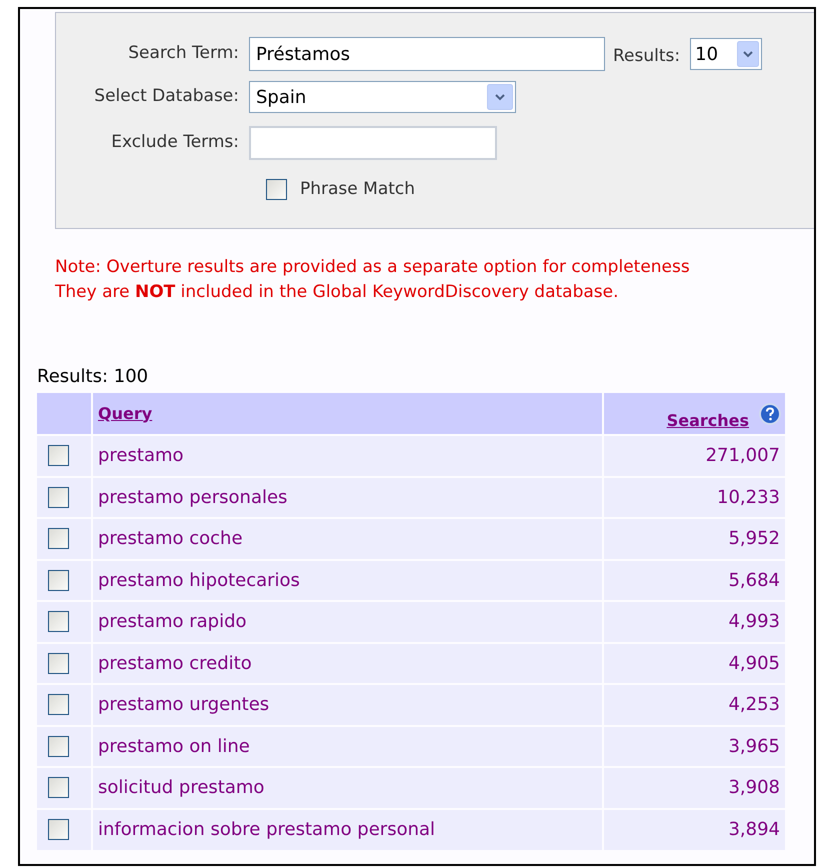 The width and height of the screenshot is (819, 867). I want to click on searches-cell: 5,952, so click(694, 539).